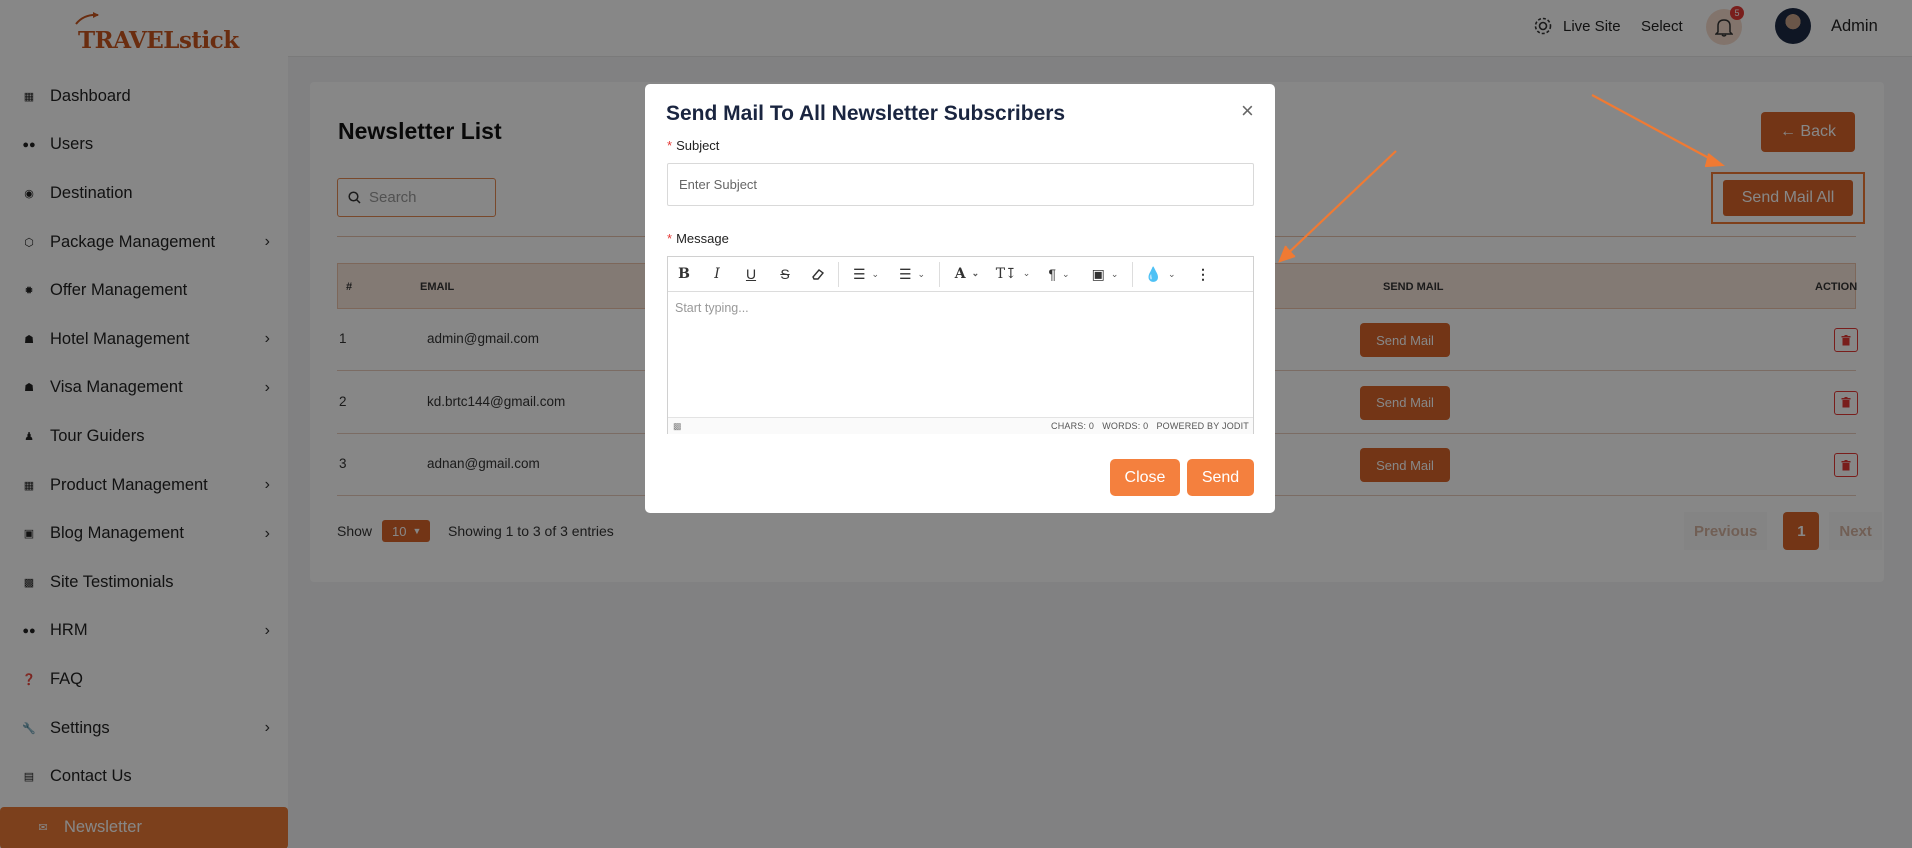  Describe the element at coordinates (1013, 274) in the screenshot. I see `font-size-icon: T↧ ⌄` at that location.